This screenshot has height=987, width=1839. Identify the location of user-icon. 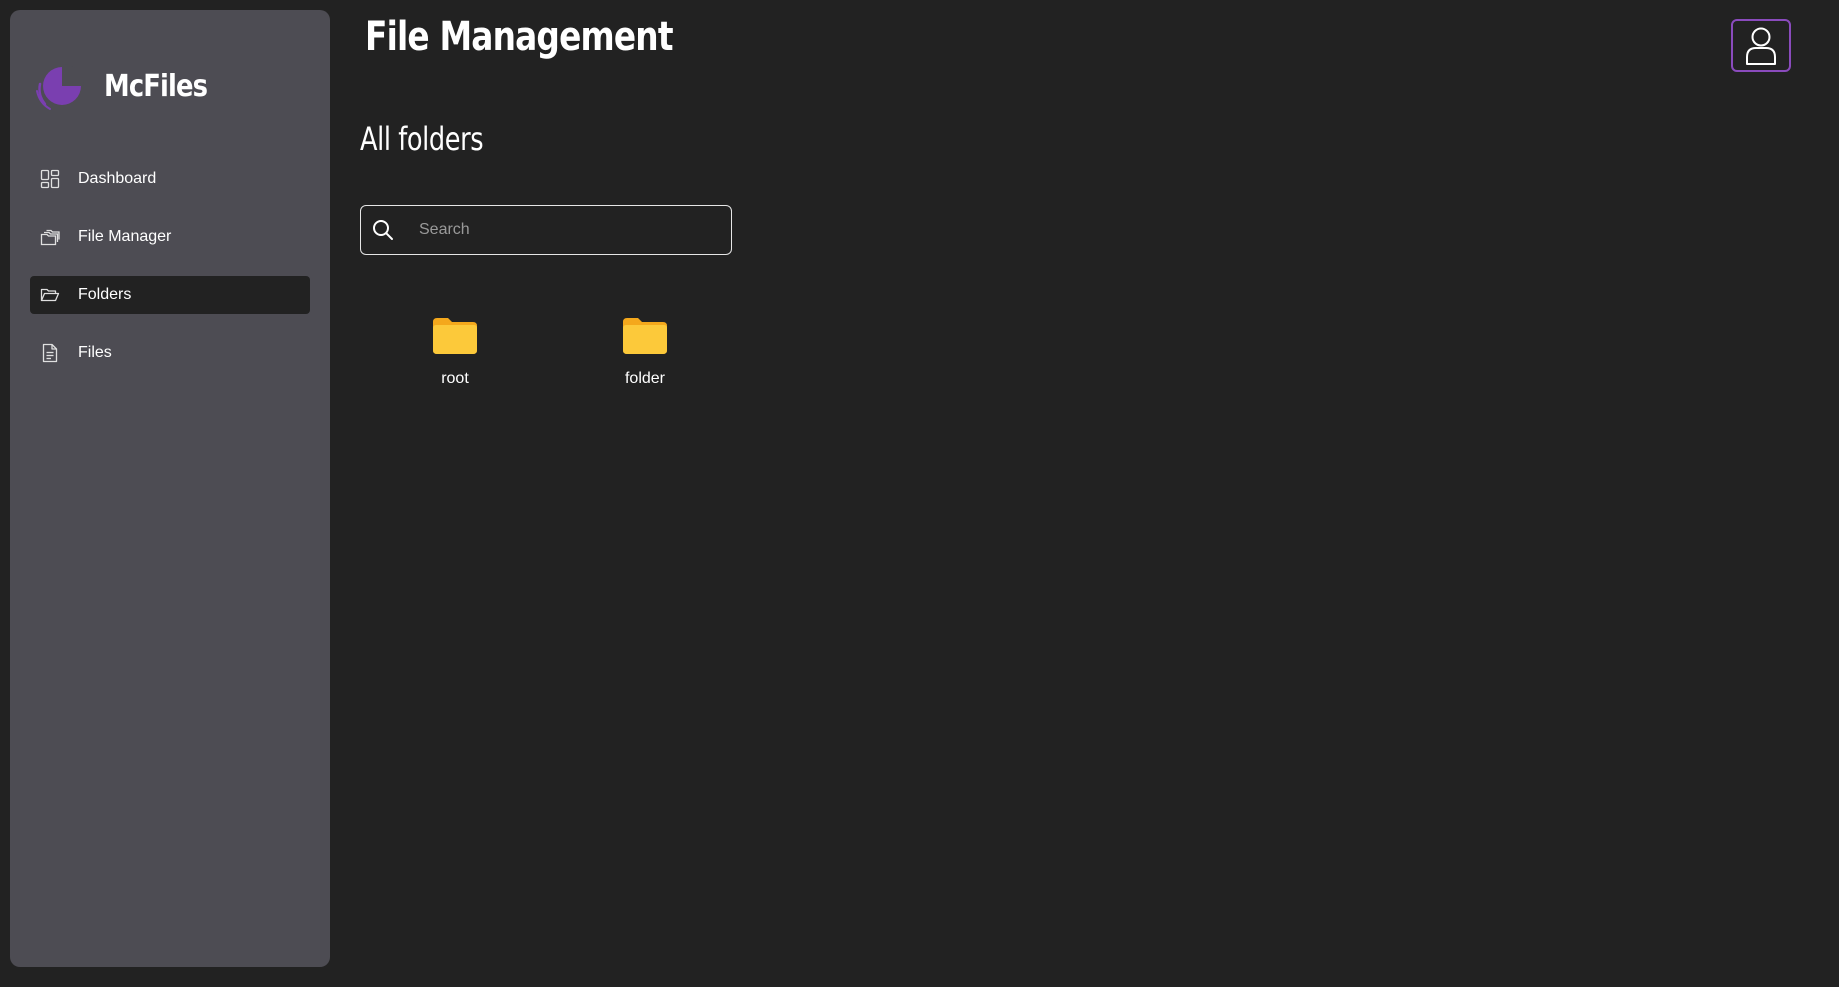
(1761, 46).